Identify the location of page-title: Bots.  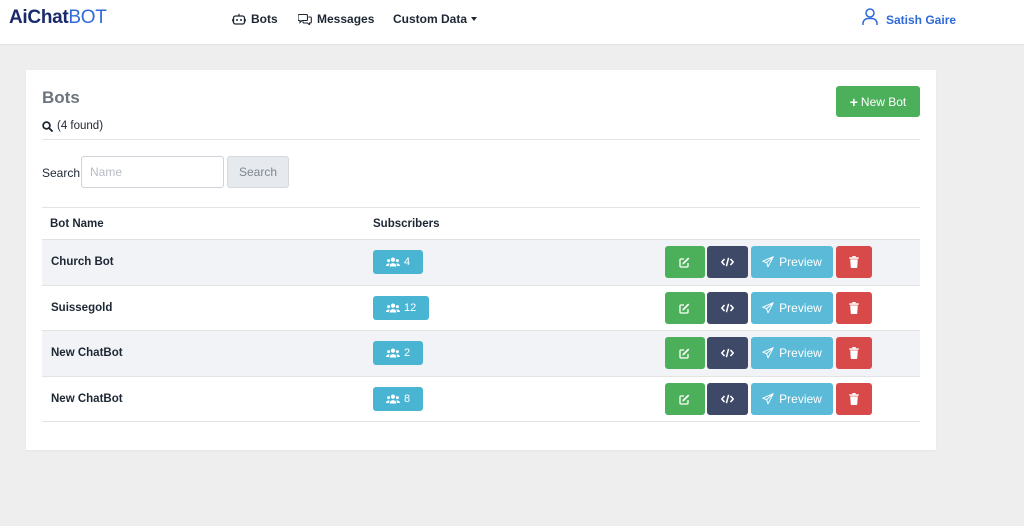
(61, 97).